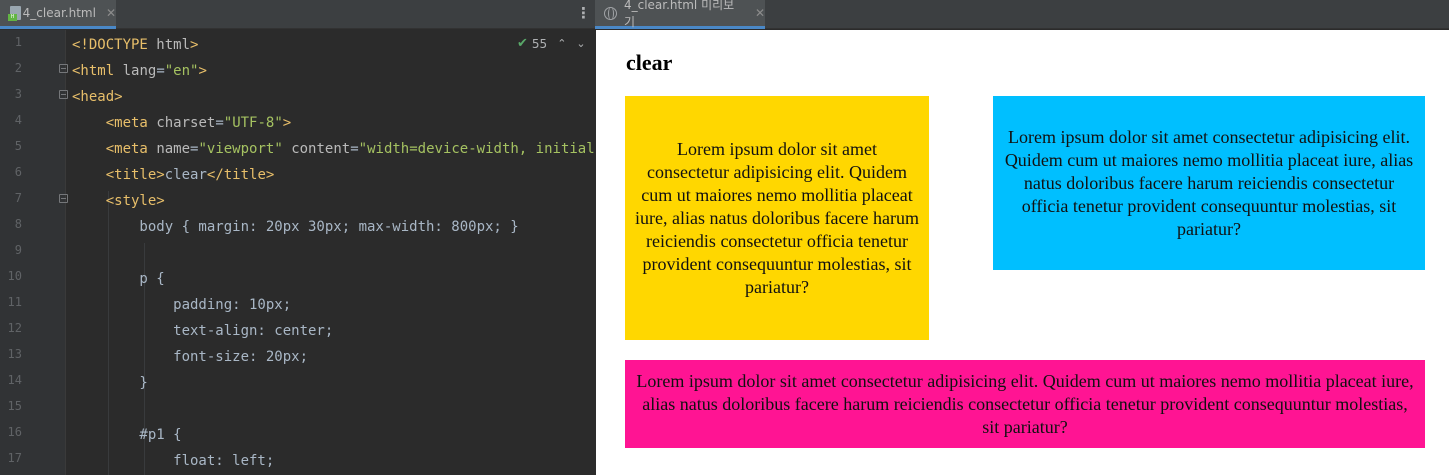 This screenshot has width=1449, height=475. Describe the element at coordinates (551, 43) in the screenshot. I see `inspection-widget: ✔ 55 ⌃ ⌄` at that location.